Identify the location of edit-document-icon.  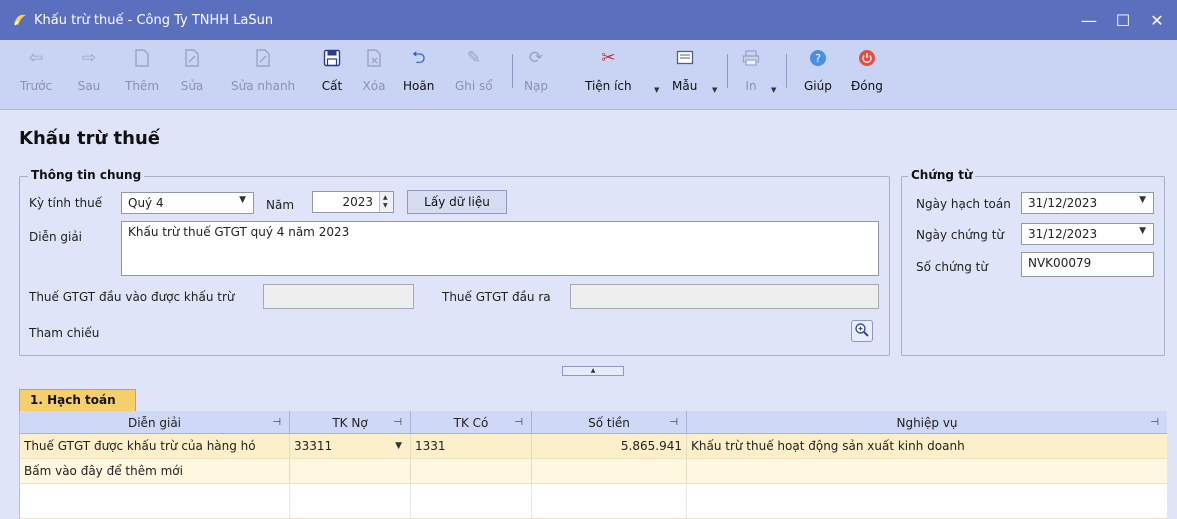
(192, 58).